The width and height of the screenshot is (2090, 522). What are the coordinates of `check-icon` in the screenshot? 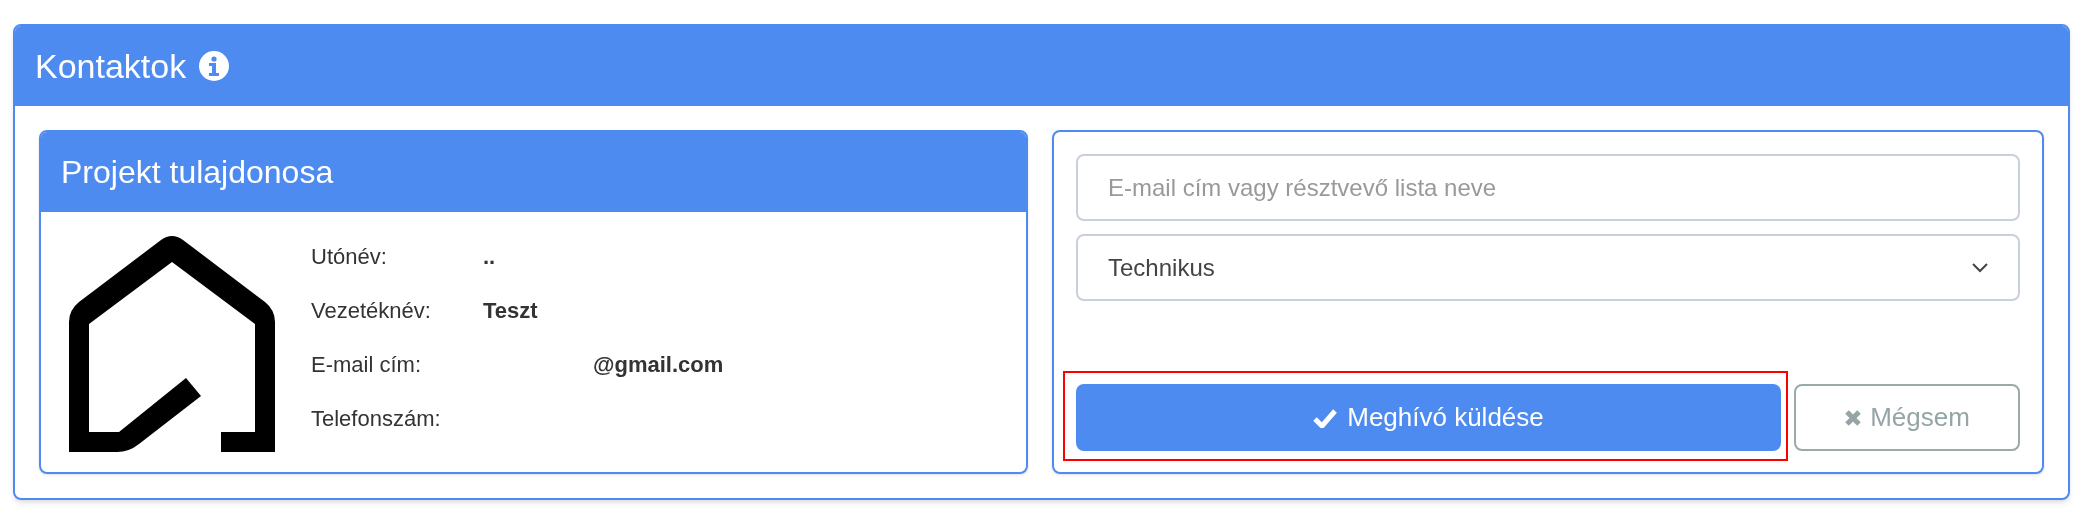 It's located at (1325, 417).